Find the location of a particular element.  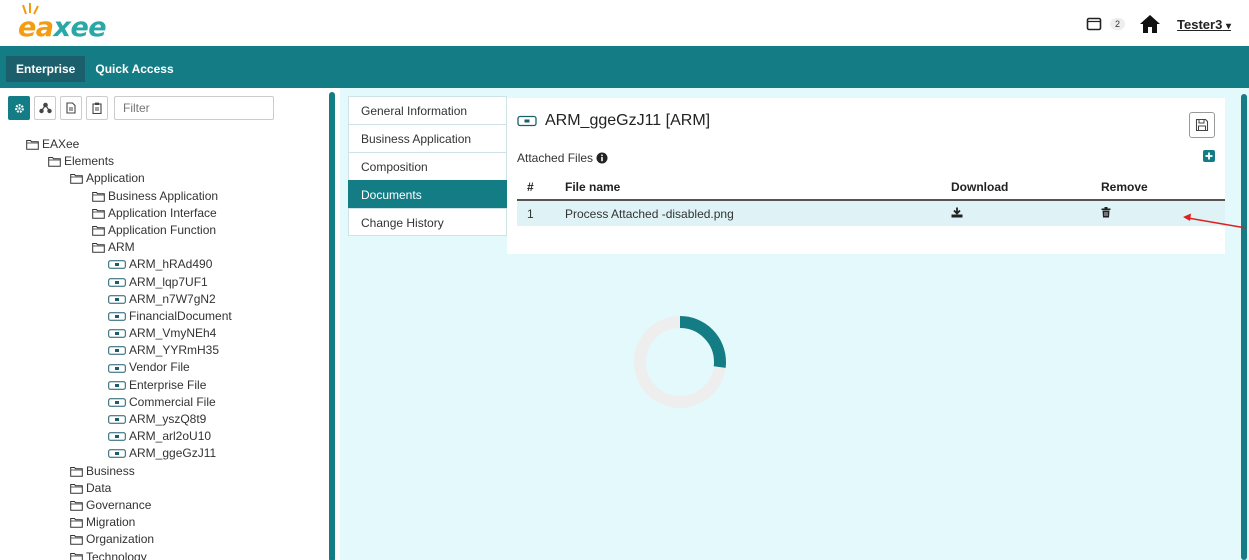

tree-folder: Application Interface is located at coordinates (129, 213).